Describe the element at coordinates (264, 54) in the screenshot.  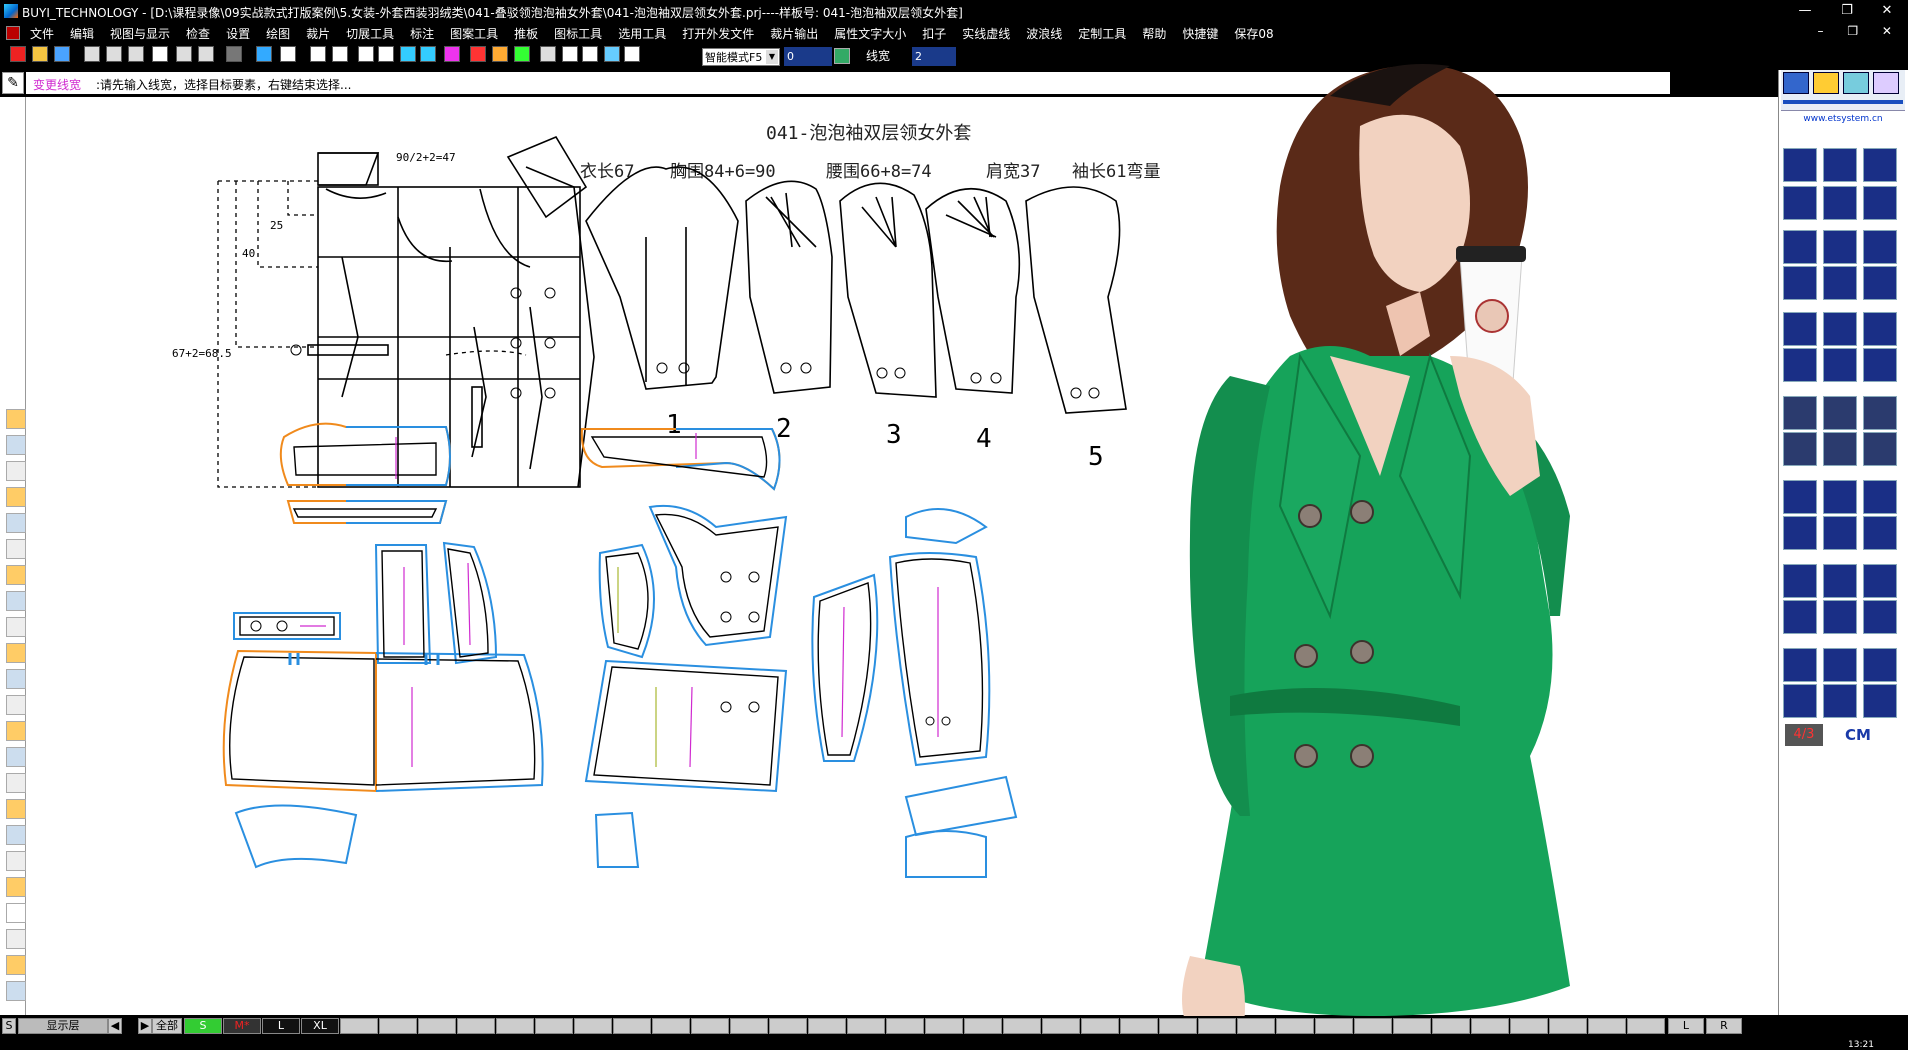
I see `select-arrow-icon` at that location.